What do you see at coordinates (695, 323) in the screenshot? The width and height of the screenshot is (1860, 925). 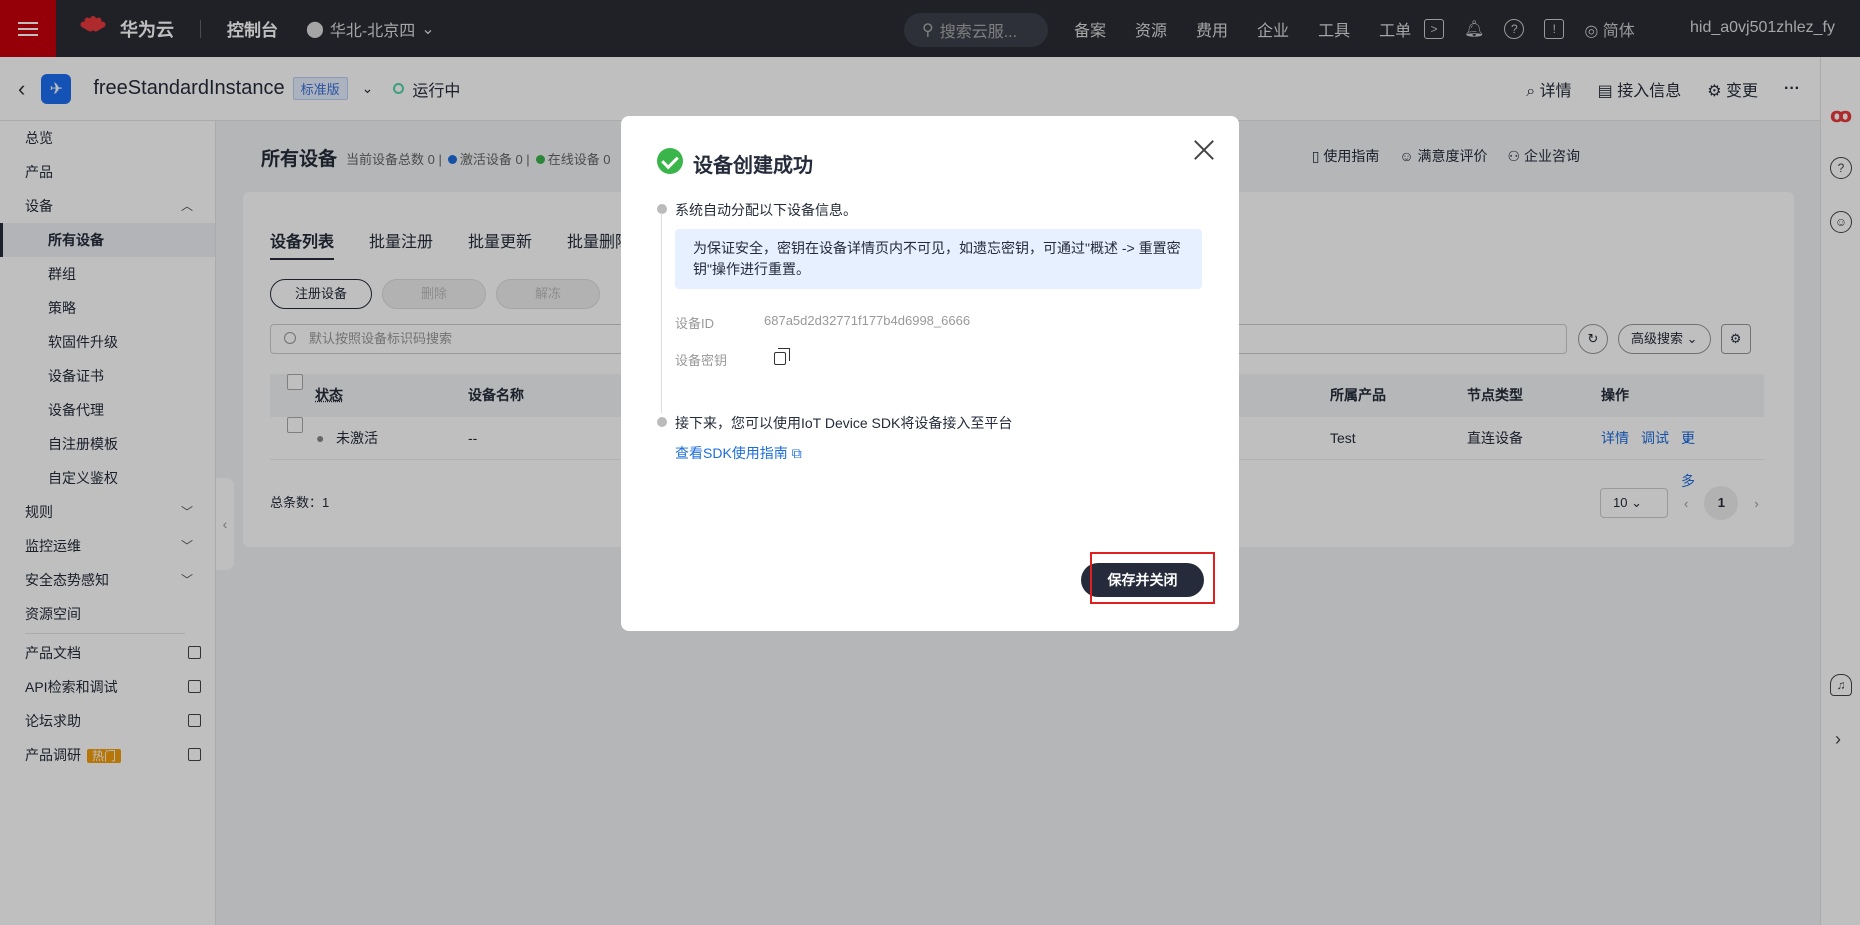 I see `device-id-label: 设备ID` at bounding box center [695, 323].